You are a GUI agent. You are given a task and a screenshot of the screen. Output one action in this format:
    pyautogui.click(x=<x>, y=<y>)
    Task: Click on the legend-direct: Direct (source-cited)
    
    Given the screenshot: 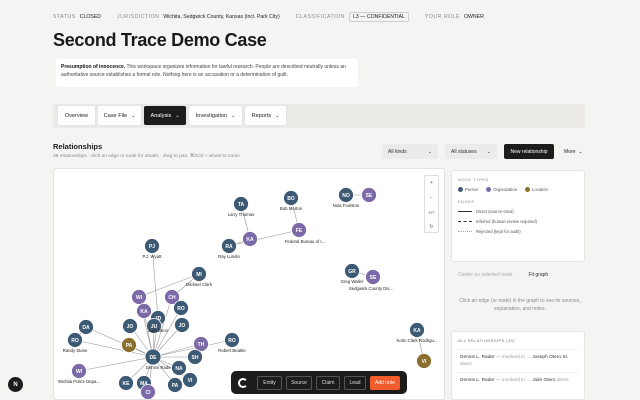 What is the action you would take?
    pyautogui.click(x=518, y=211)
    